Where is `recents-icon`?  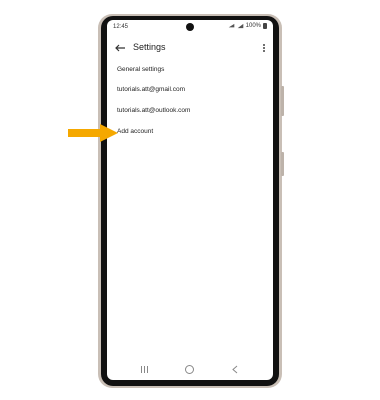 recents-icon is located at coordinates (144, 369).